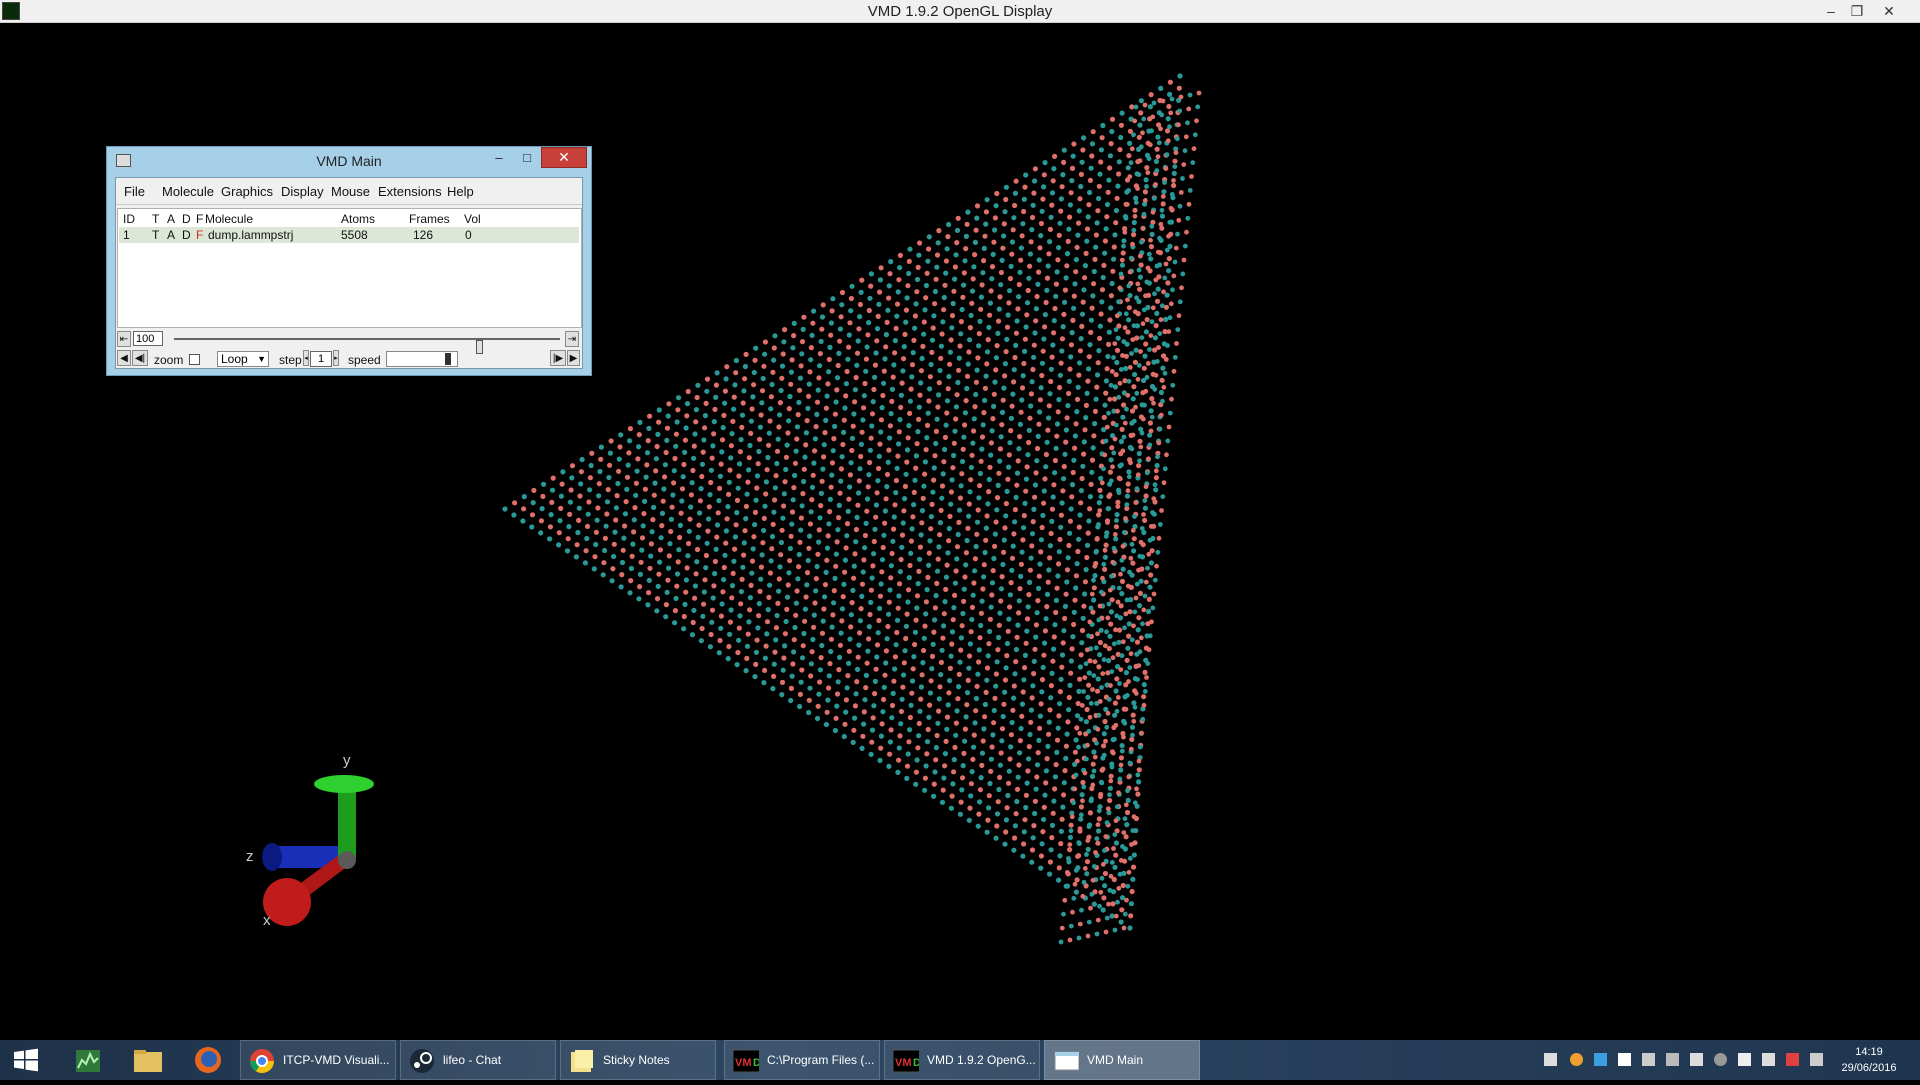  Describe the element at coordinates (472, 219) in the screenshot. I see `col-header-vol: Vol` at that location.